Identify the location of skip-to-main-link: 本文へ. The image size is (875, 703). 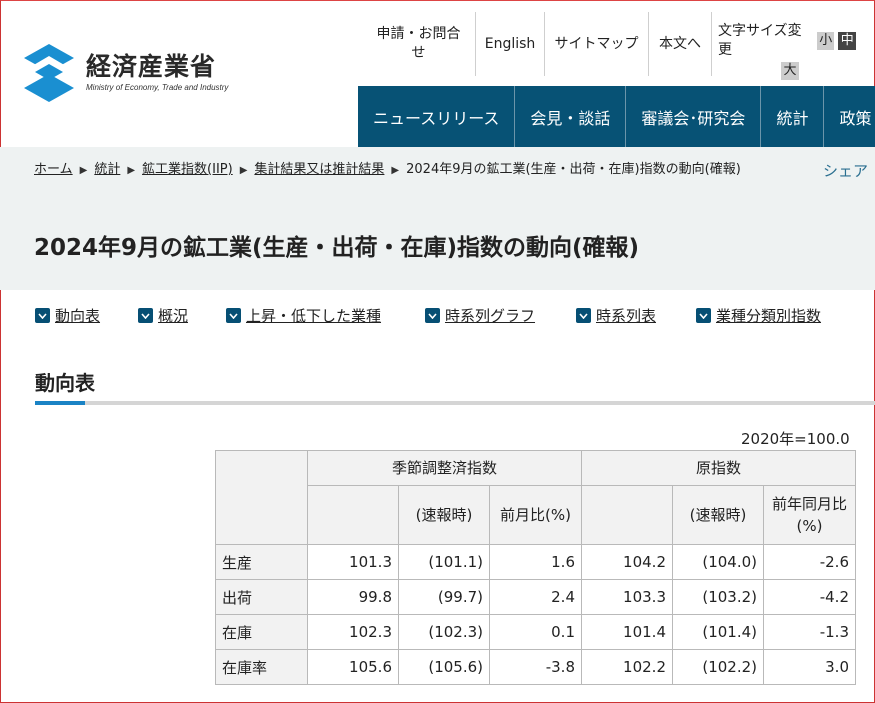
(680, 44).